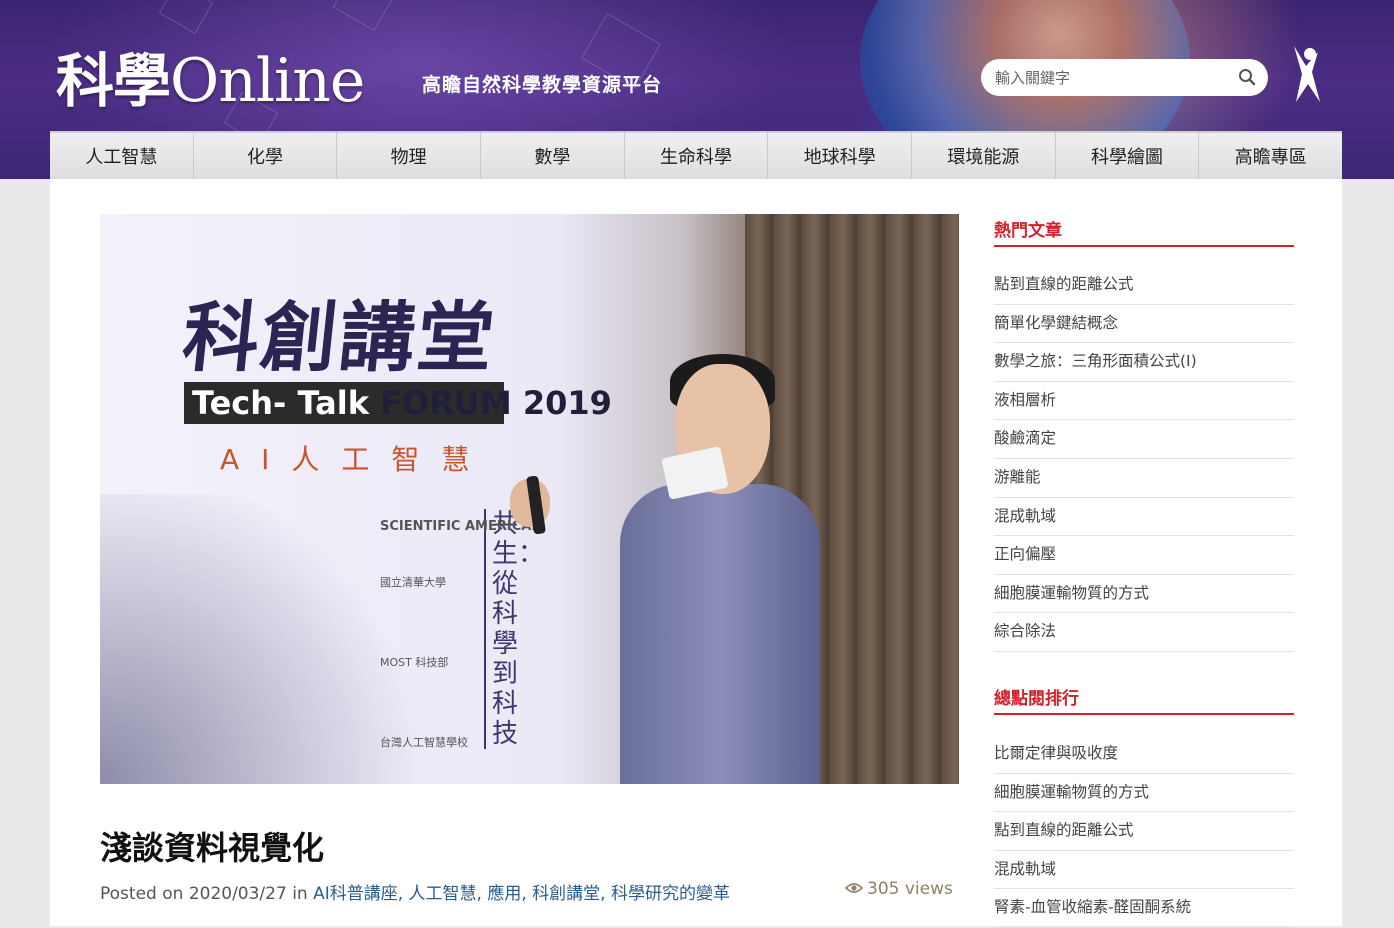 The width and height of the screenshot is (1394, 928). Describe the element at coordinates (339, 337) in the screenshot. I see `poster-title: 科創講堂` at that location.